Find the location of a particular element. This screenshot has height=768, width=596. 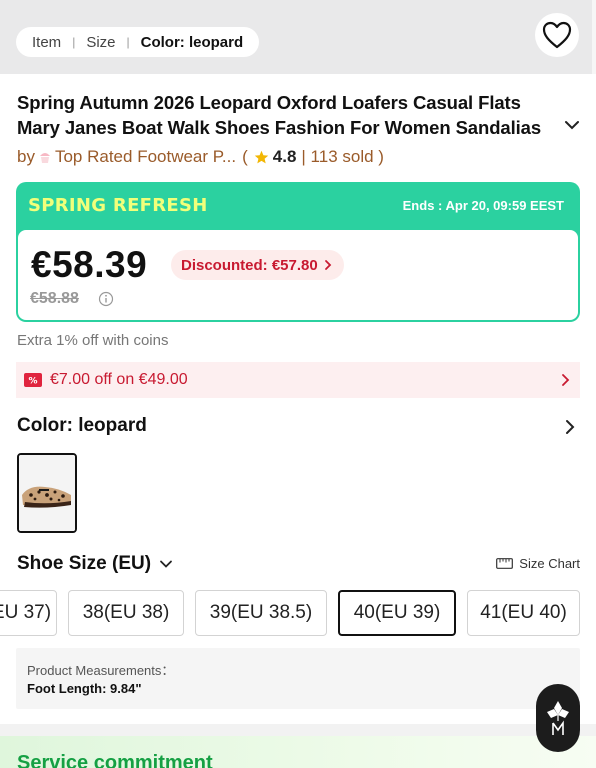

size-option-37: EU 37) is located at coordinates (28, 613).